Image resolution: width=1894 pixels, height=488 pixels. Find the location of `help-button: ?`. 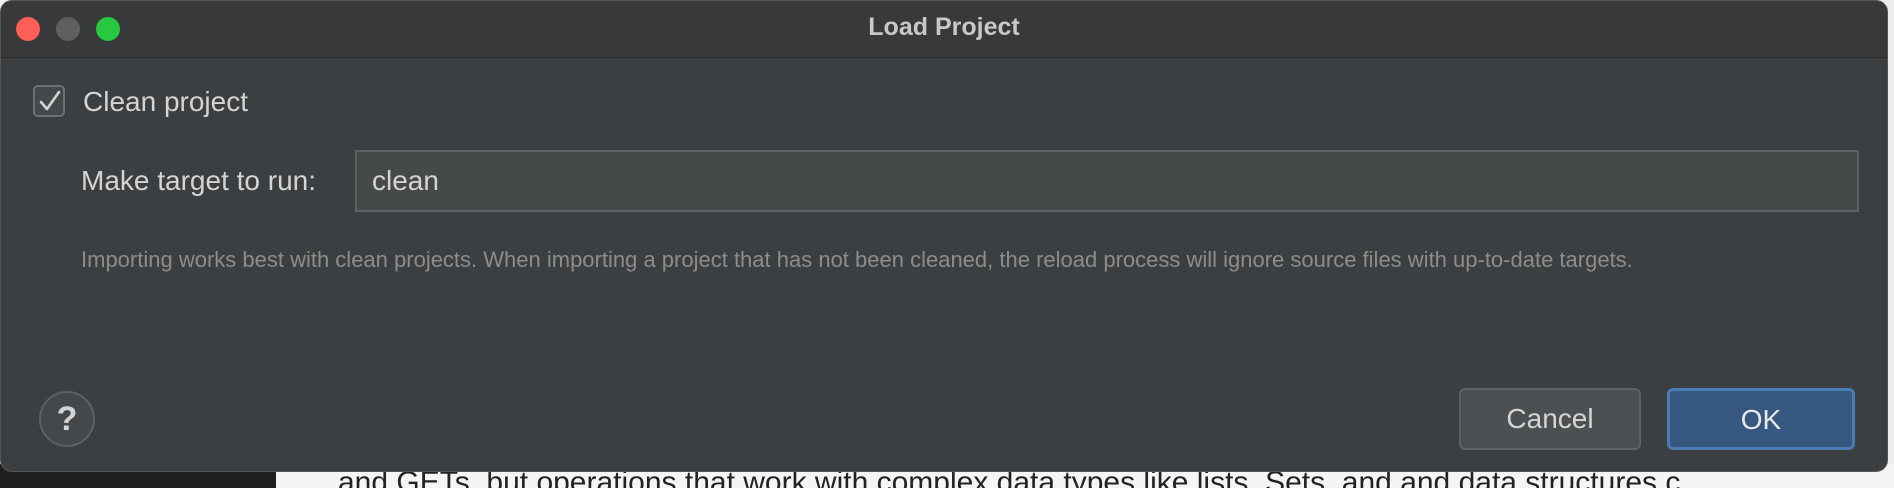

help-button: ? is located at coordinates (67, 419).